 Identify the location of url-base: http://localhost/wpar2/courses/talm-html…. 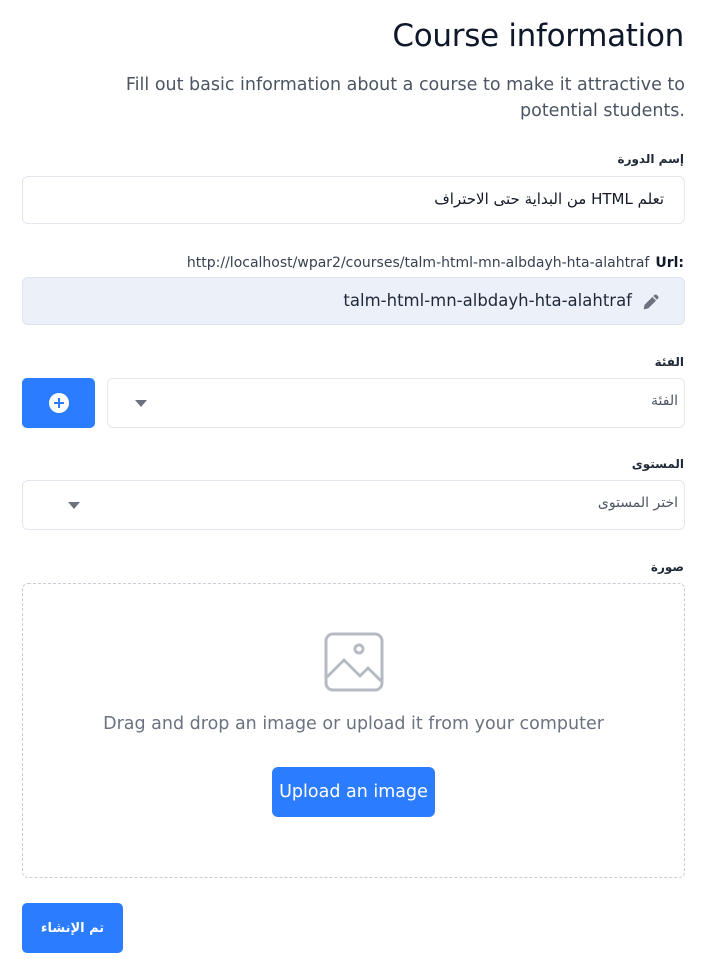
(418, 263).